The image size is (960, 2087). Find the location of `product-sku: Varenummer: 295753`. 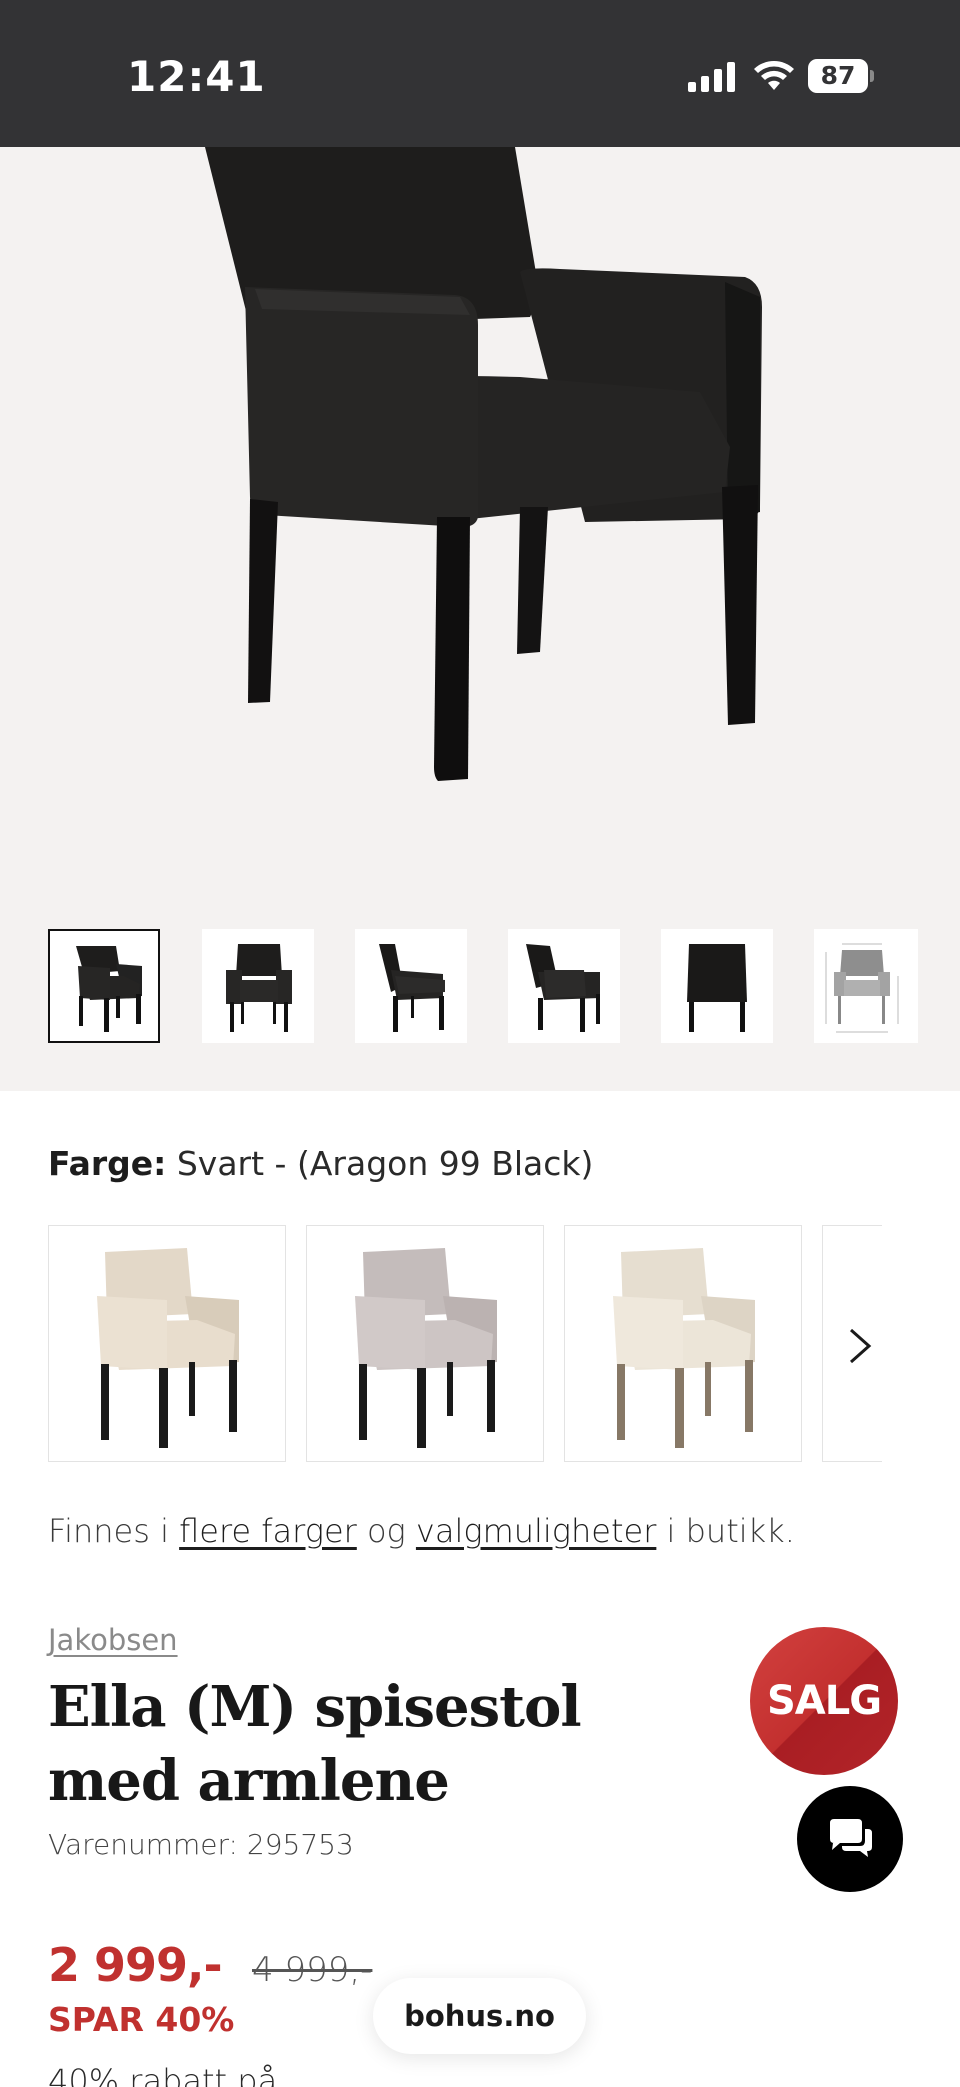

product-sku: Varenummer: 295753 is located at coordinates (201, 1844).